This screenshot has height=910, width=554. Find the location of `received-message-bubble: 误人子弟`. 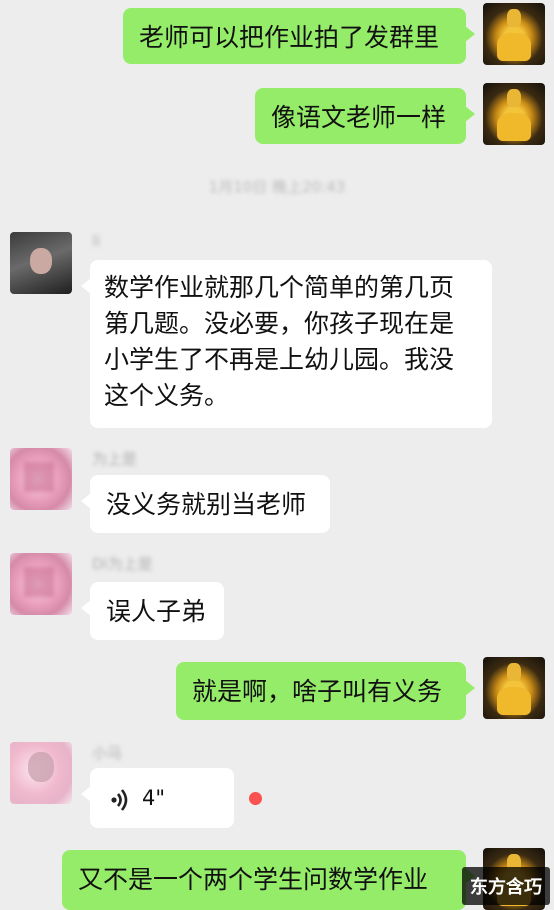

received-message-bubble: 误人子弟 is located at coordinates (152, 611).